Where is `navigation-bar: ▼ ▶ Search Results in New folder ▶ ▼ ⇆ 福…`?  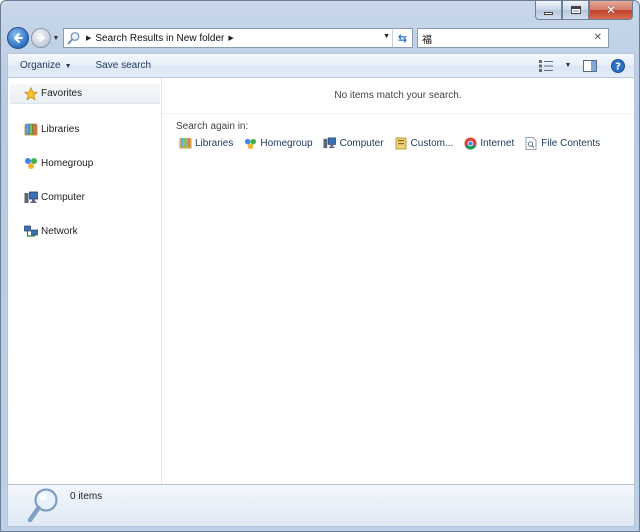
navigation-bar: ▼ ▶ Search Results in New folder ▶ ▼ ⇆ 福… is located at coordinates (321, 38).